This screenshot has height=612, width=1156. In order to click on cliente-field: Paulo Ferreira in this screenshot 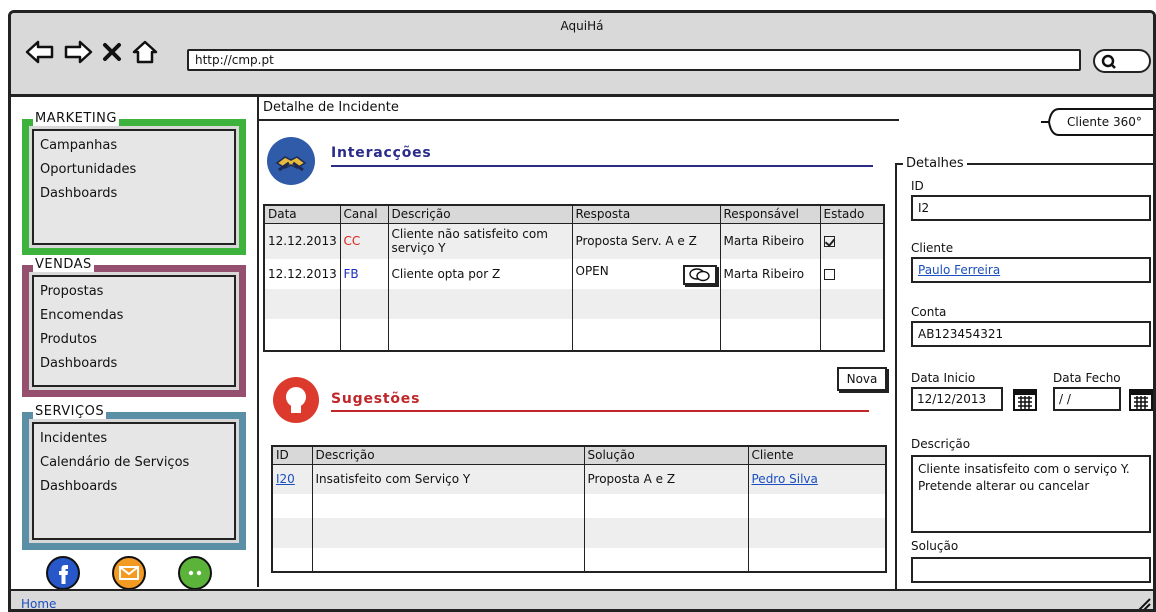, I will do `click(1031, 270)`.